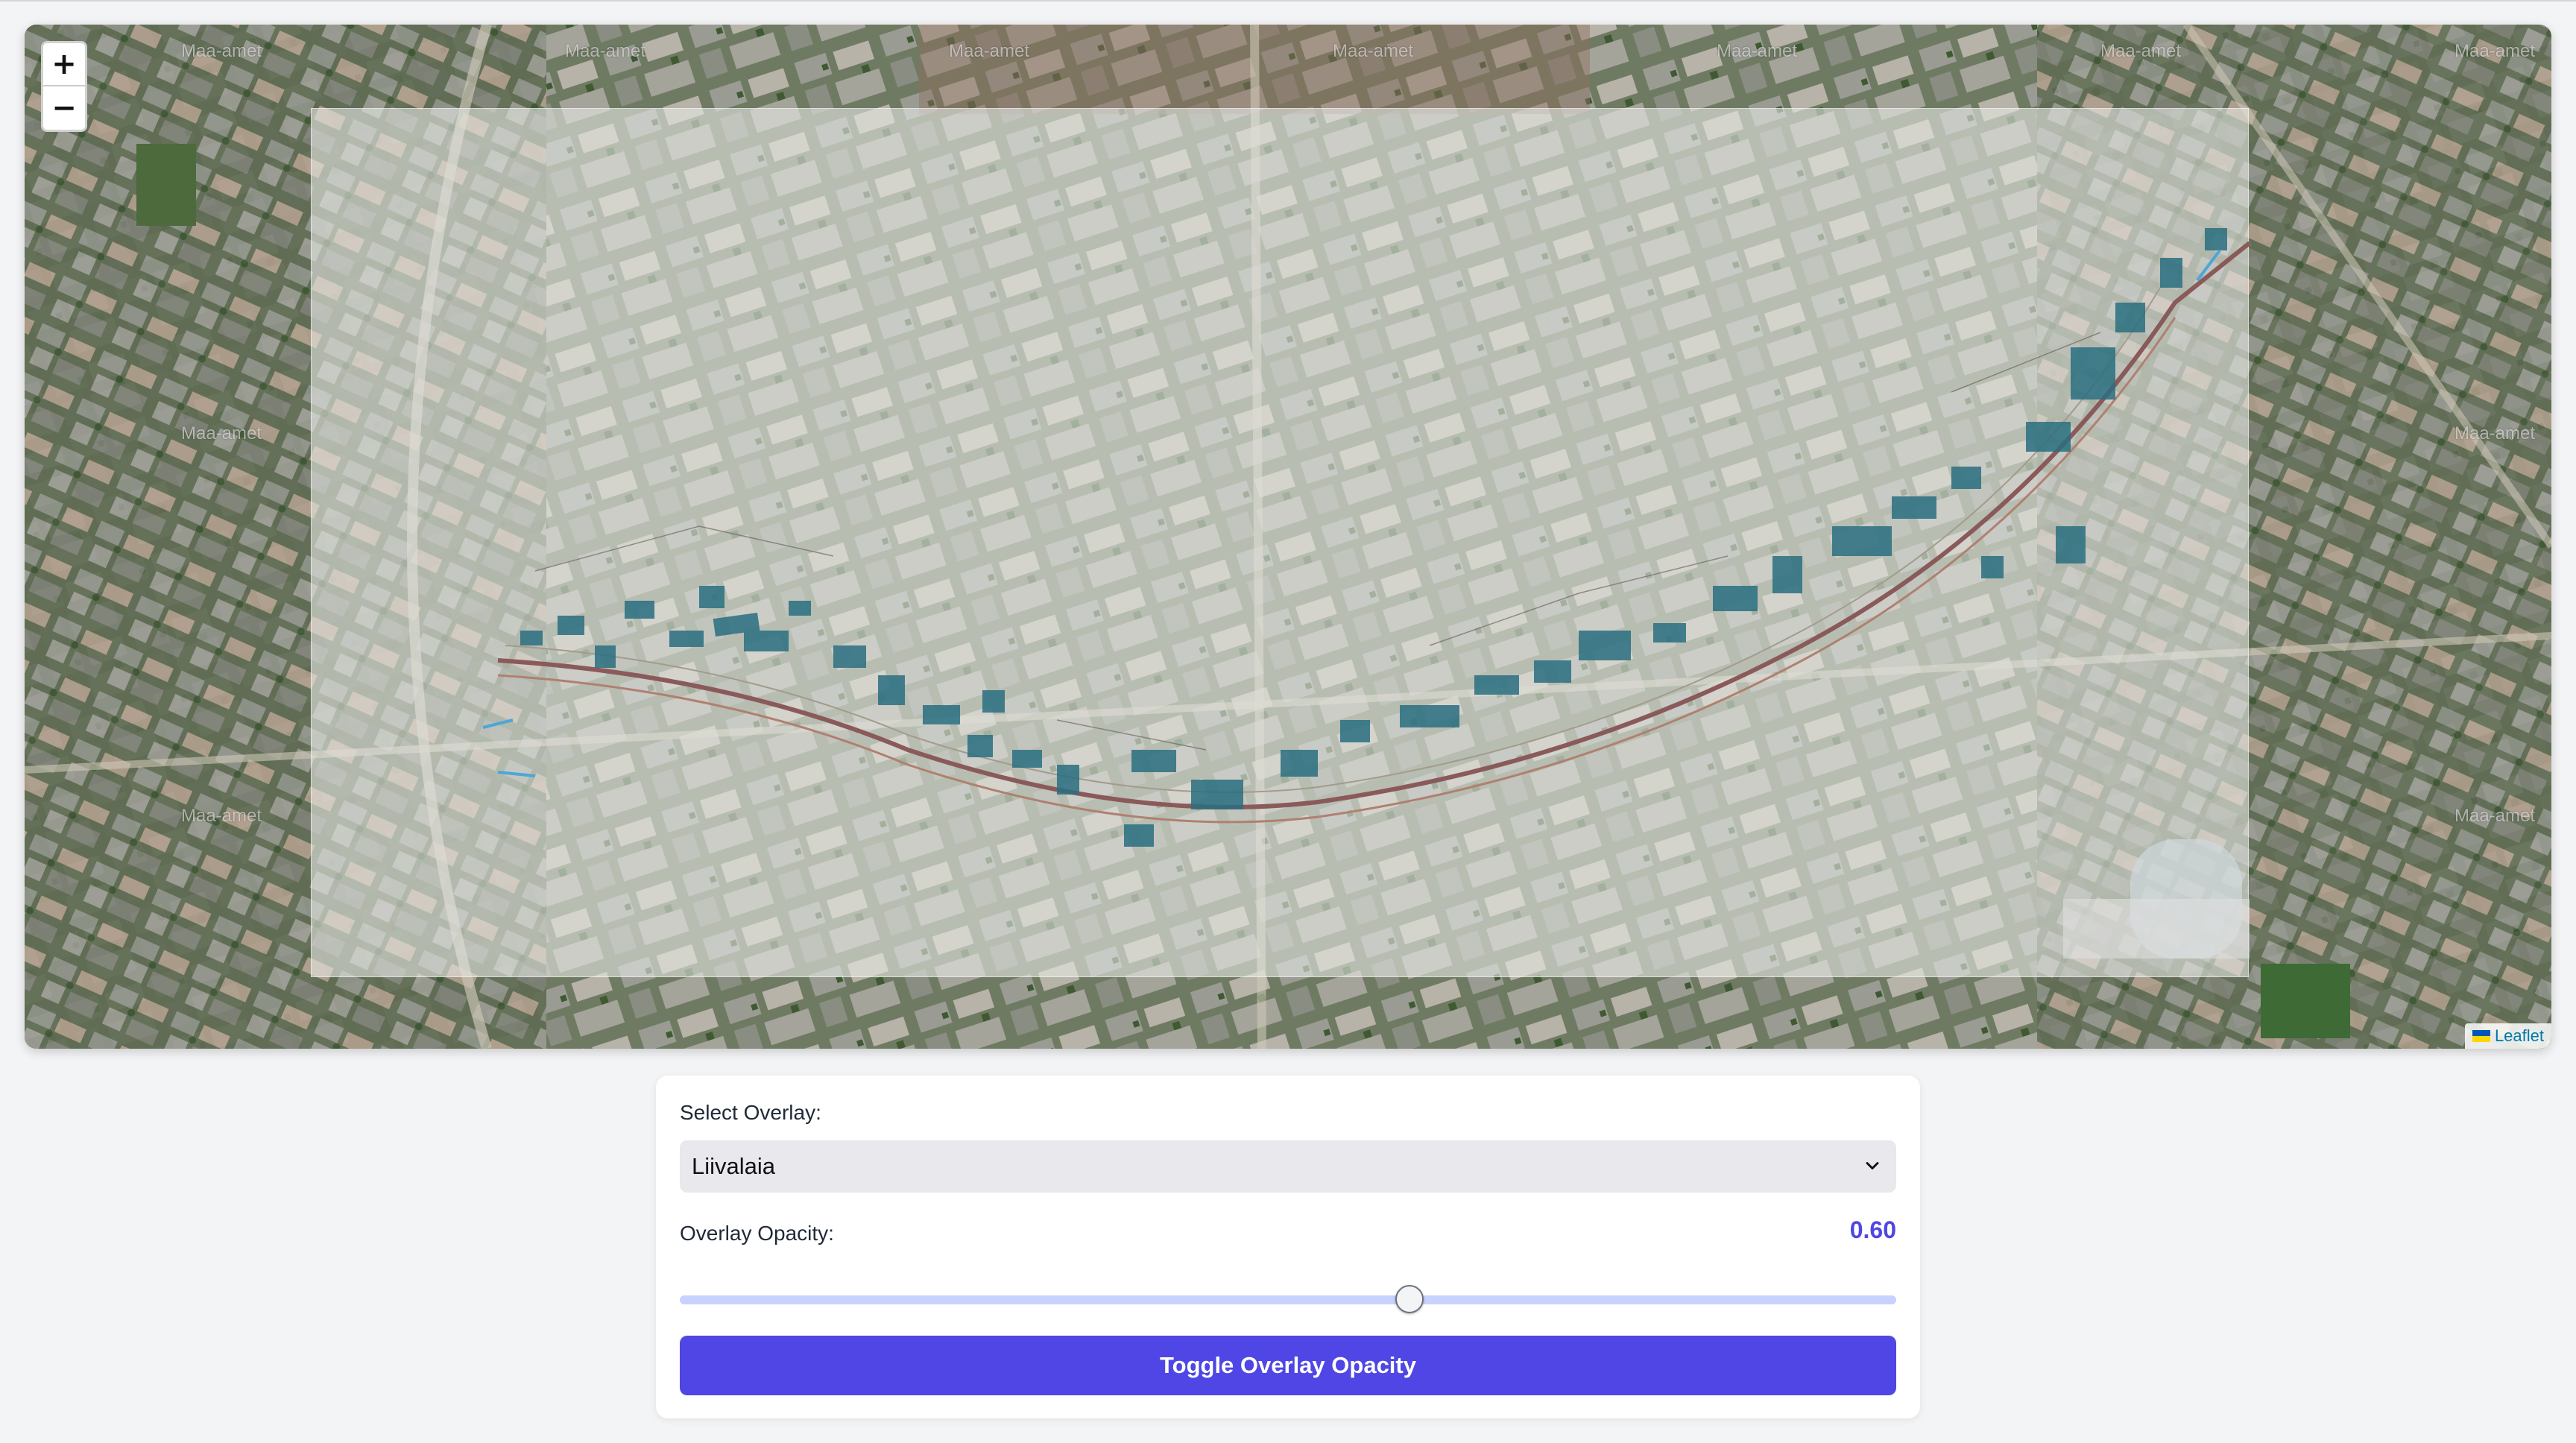 The width and height of the screenshot is (2576, 1443). I want to click on toggle-opacity-button: Toggle Overlay Opacity, so click(1288, 1365).